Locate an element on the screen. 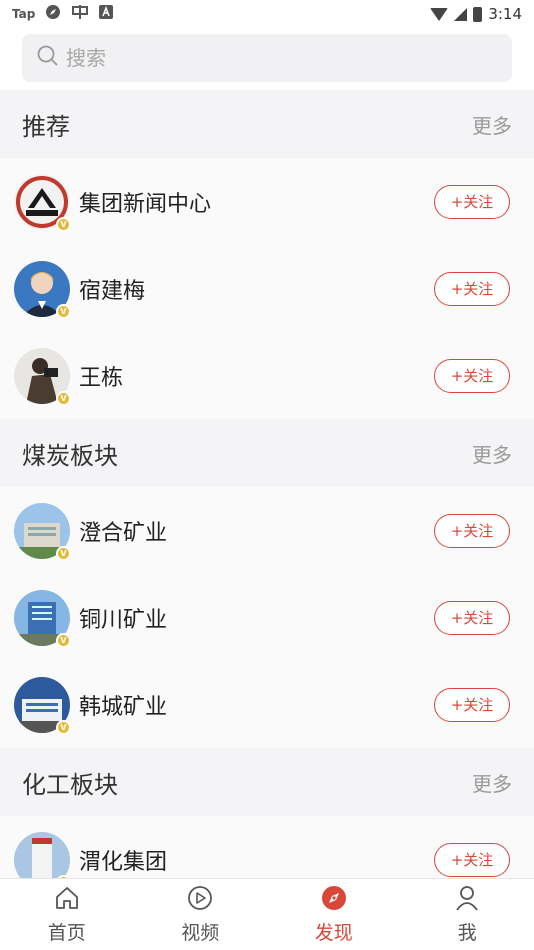 The image size is (534, 950). status-time: 3:14 is located at coordinates (505, 14).